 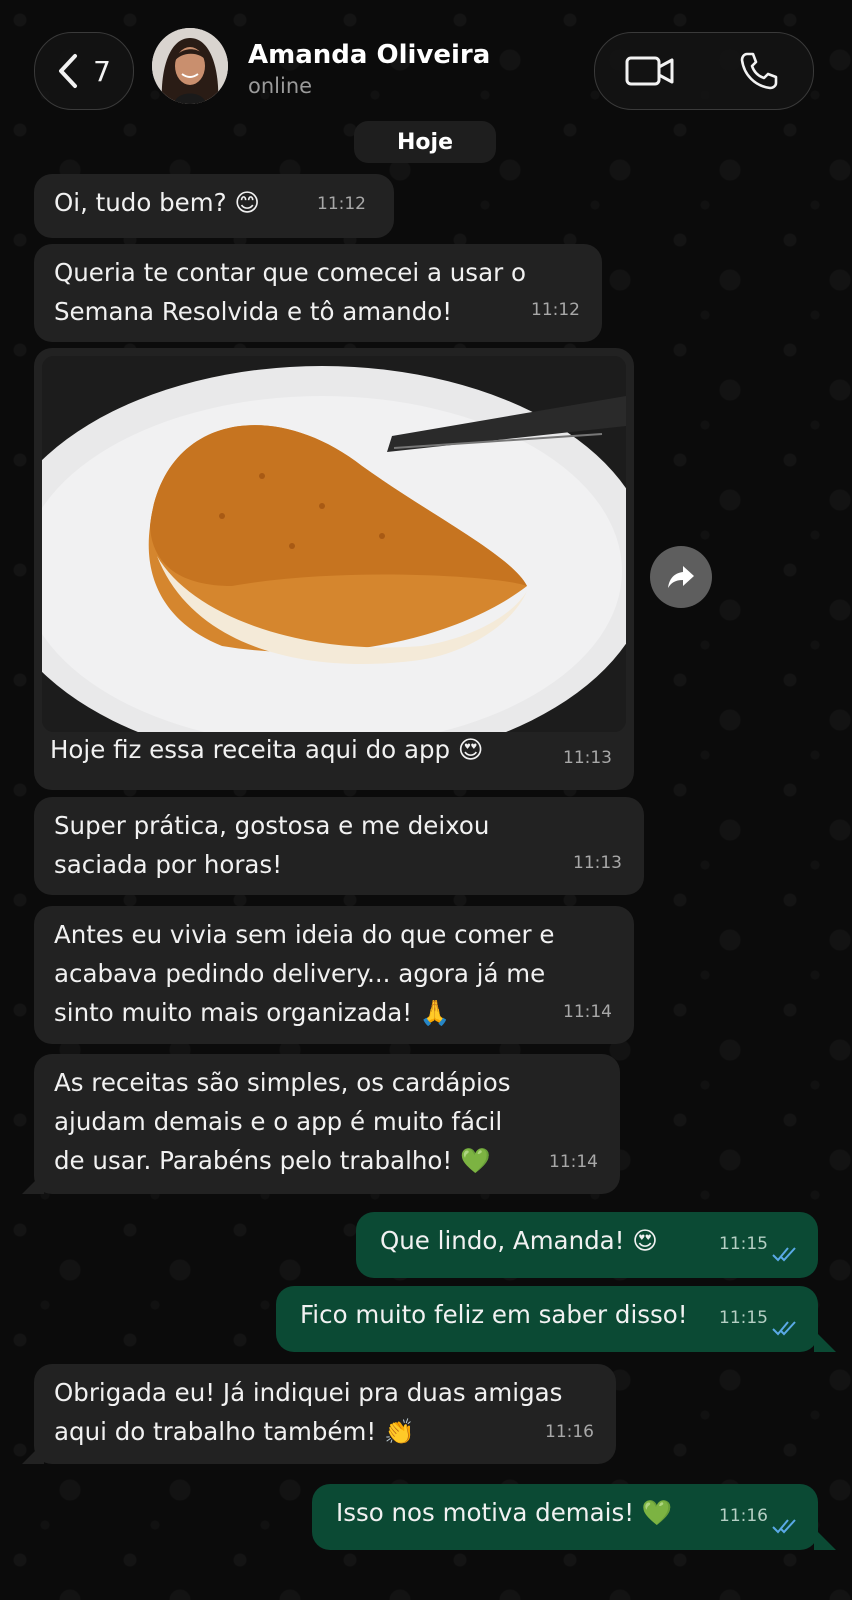 I want to click on message-line: Super prática, gostosa e me deixou, so click(x=272, y=825).